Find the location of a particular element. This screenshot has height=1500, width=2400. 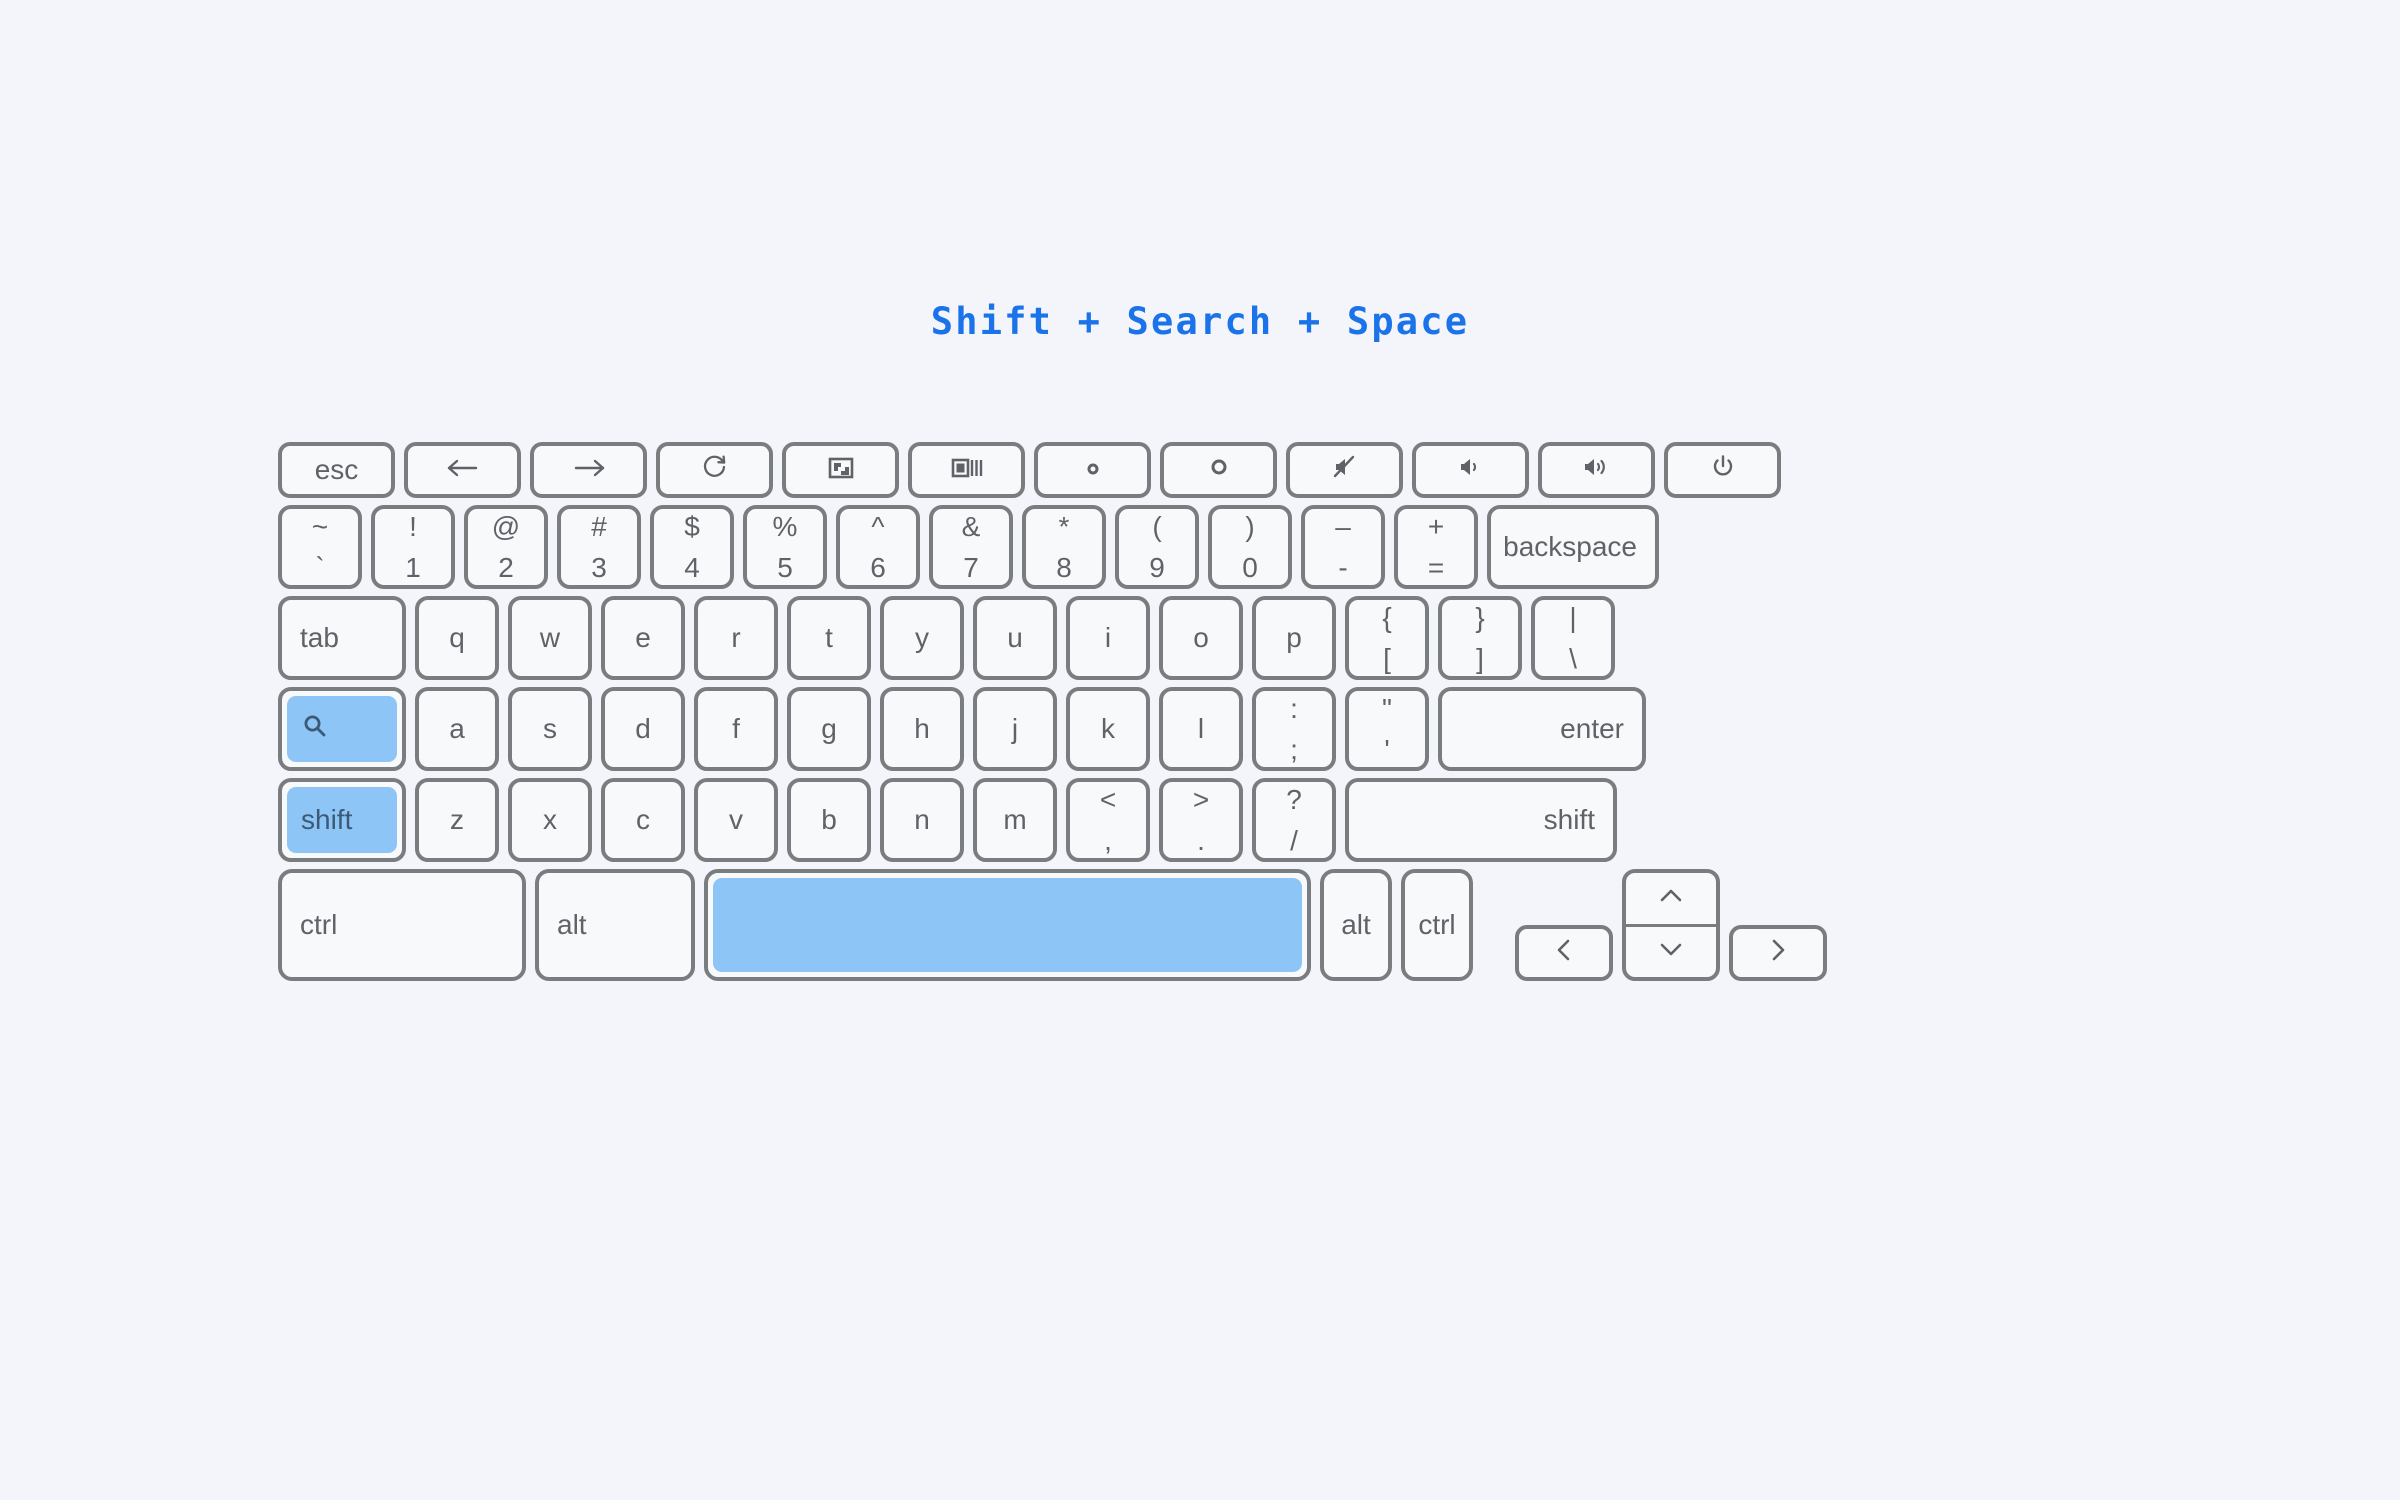

key-label: shift is located at coordinates (1569, 819).